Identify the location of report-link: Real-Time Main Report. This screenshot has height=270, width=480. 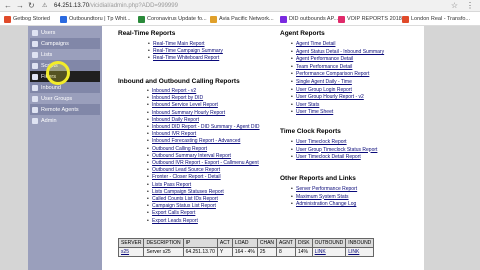
(179, 44).